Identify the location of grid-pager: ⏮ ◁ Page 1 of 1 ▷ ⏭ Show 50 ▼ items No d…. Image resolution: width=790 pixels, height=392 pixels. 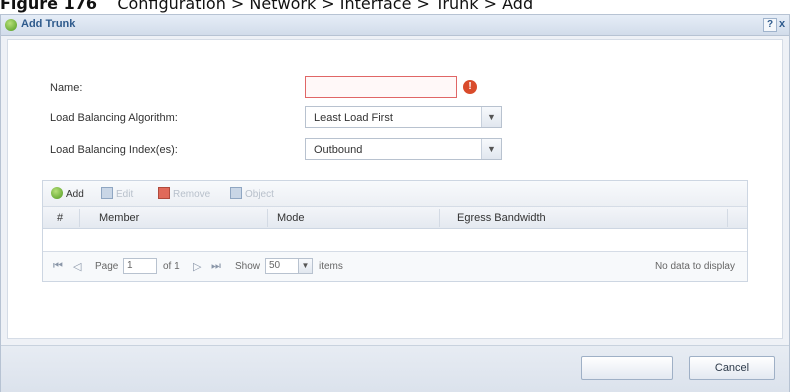
(395, 266).